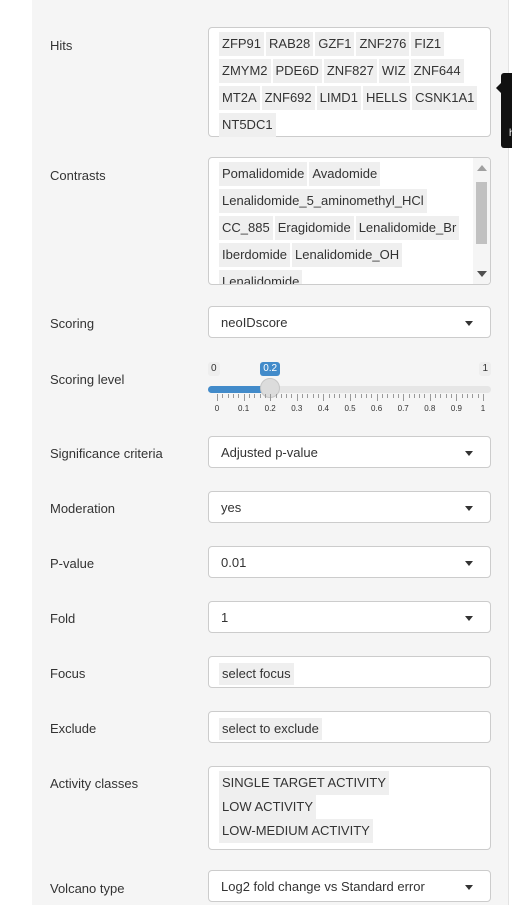  Describe the element at coordinates (78, 175) in the screenshot. I see `contrasts-label: Contrasts` at that location.